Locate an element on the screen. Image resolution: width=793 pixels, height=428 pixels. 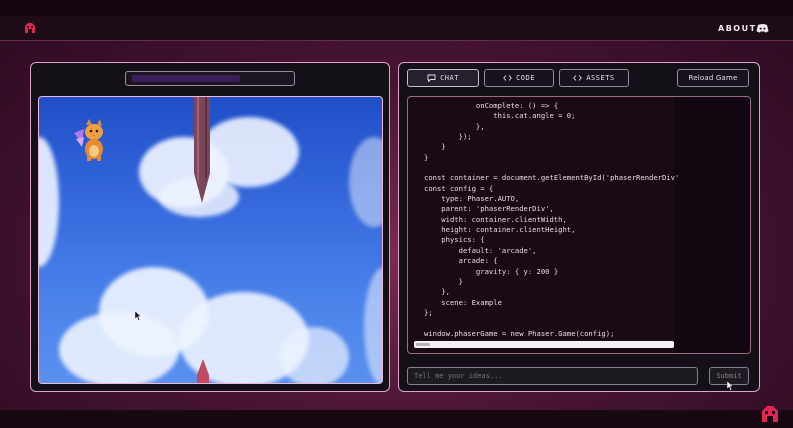
top-band is located at coordinates (396, 8).